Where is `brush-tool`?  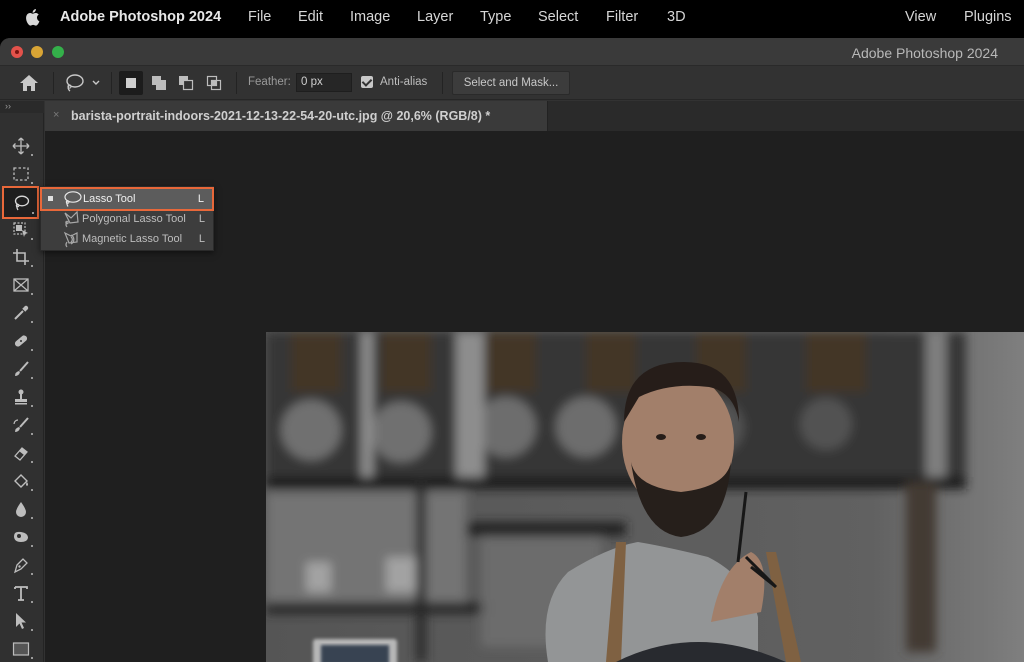 brush-tool is located at coordinates (21, 369).